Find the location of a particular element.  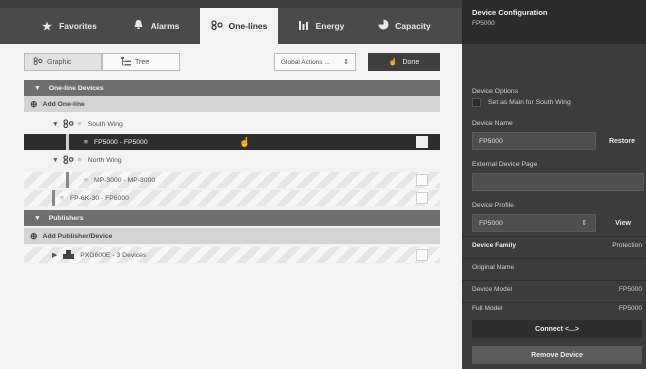

section-publishers: ▼ Publishers is located at coordinates (232, 218).